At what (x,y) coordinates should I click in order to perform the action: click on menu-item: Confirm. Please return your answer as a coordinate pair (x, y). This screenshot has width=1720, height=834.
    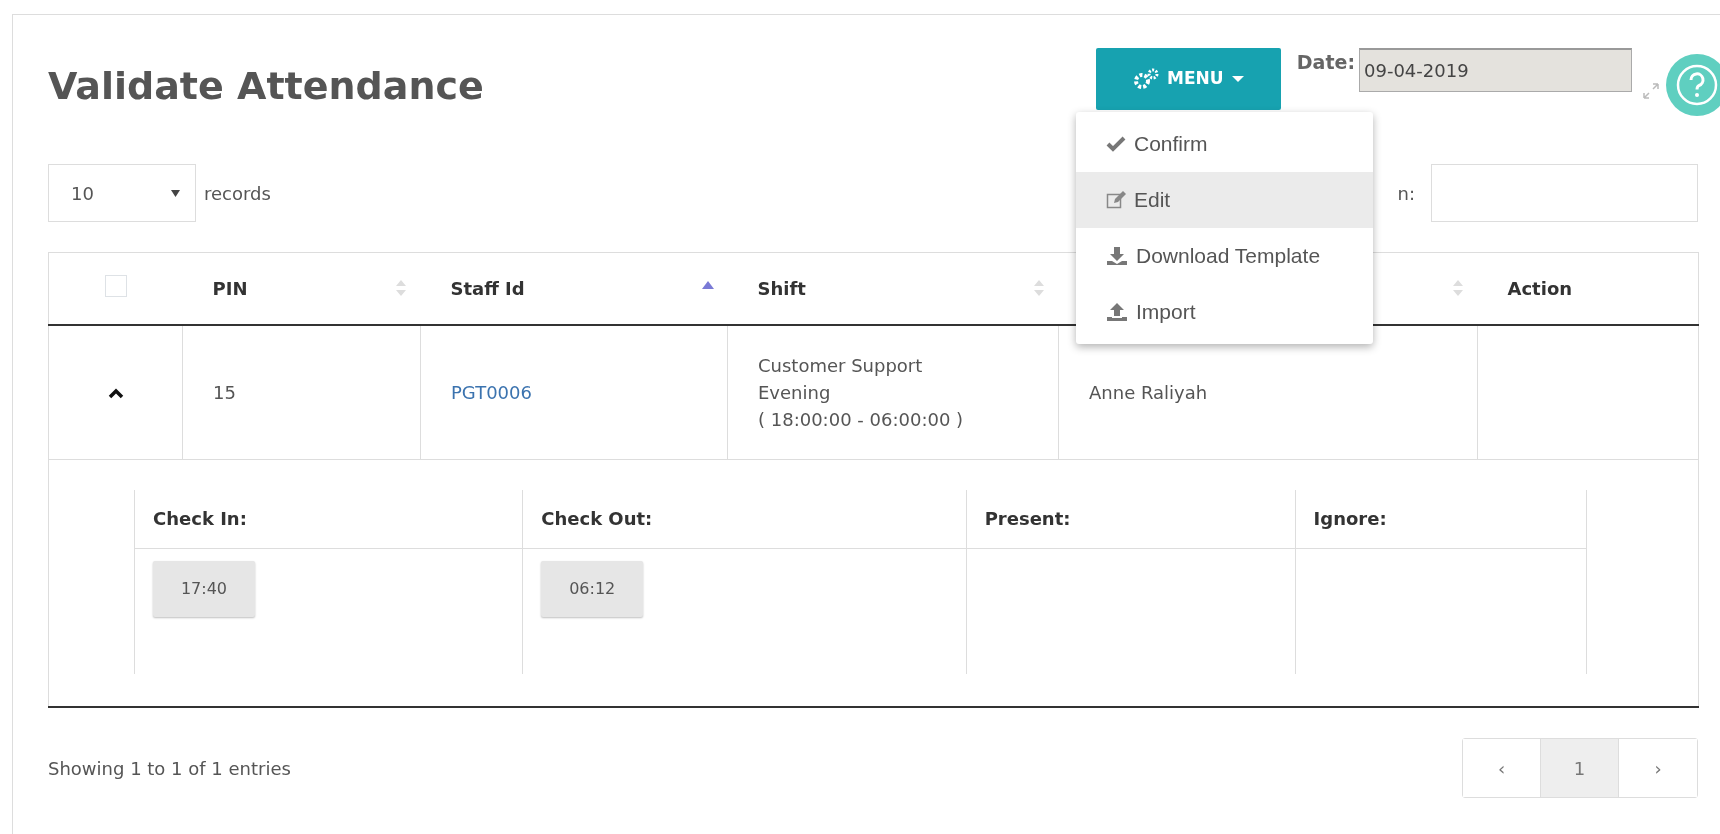
    Looking at the image, I should click on (1224, 144).